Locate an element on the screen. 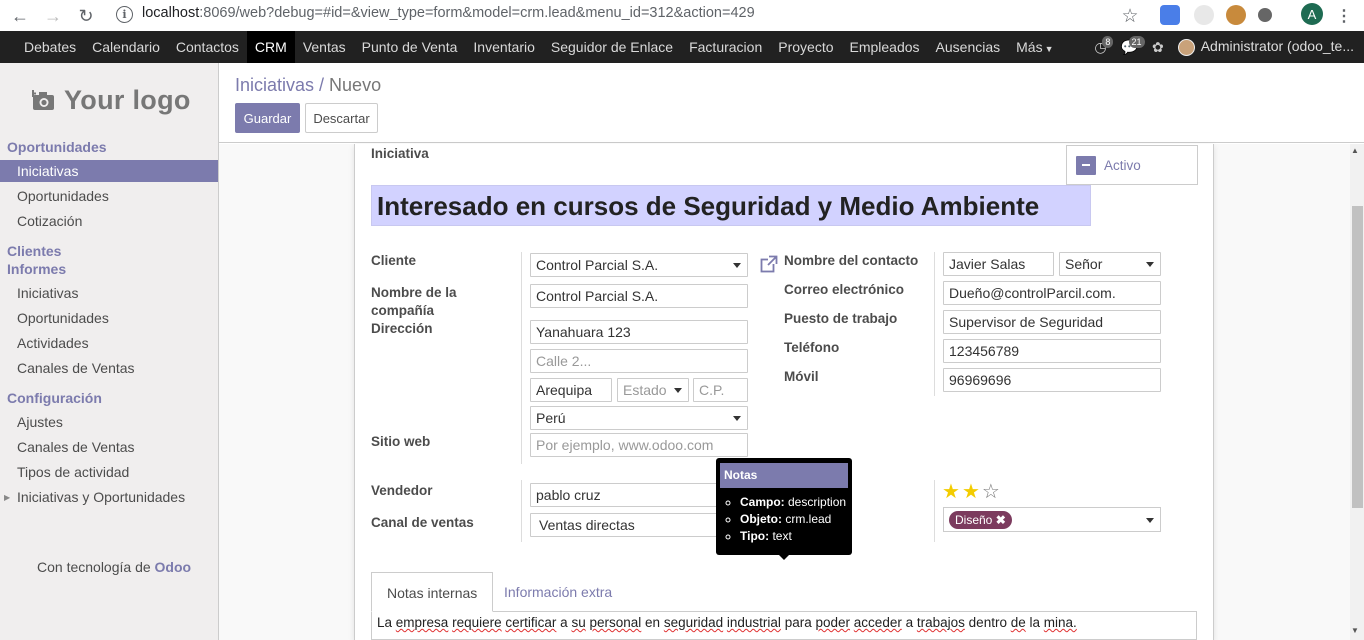 The image size is (1364, 640). browser-menu-icon: ⋮ is located at coordinates (1344, 16).